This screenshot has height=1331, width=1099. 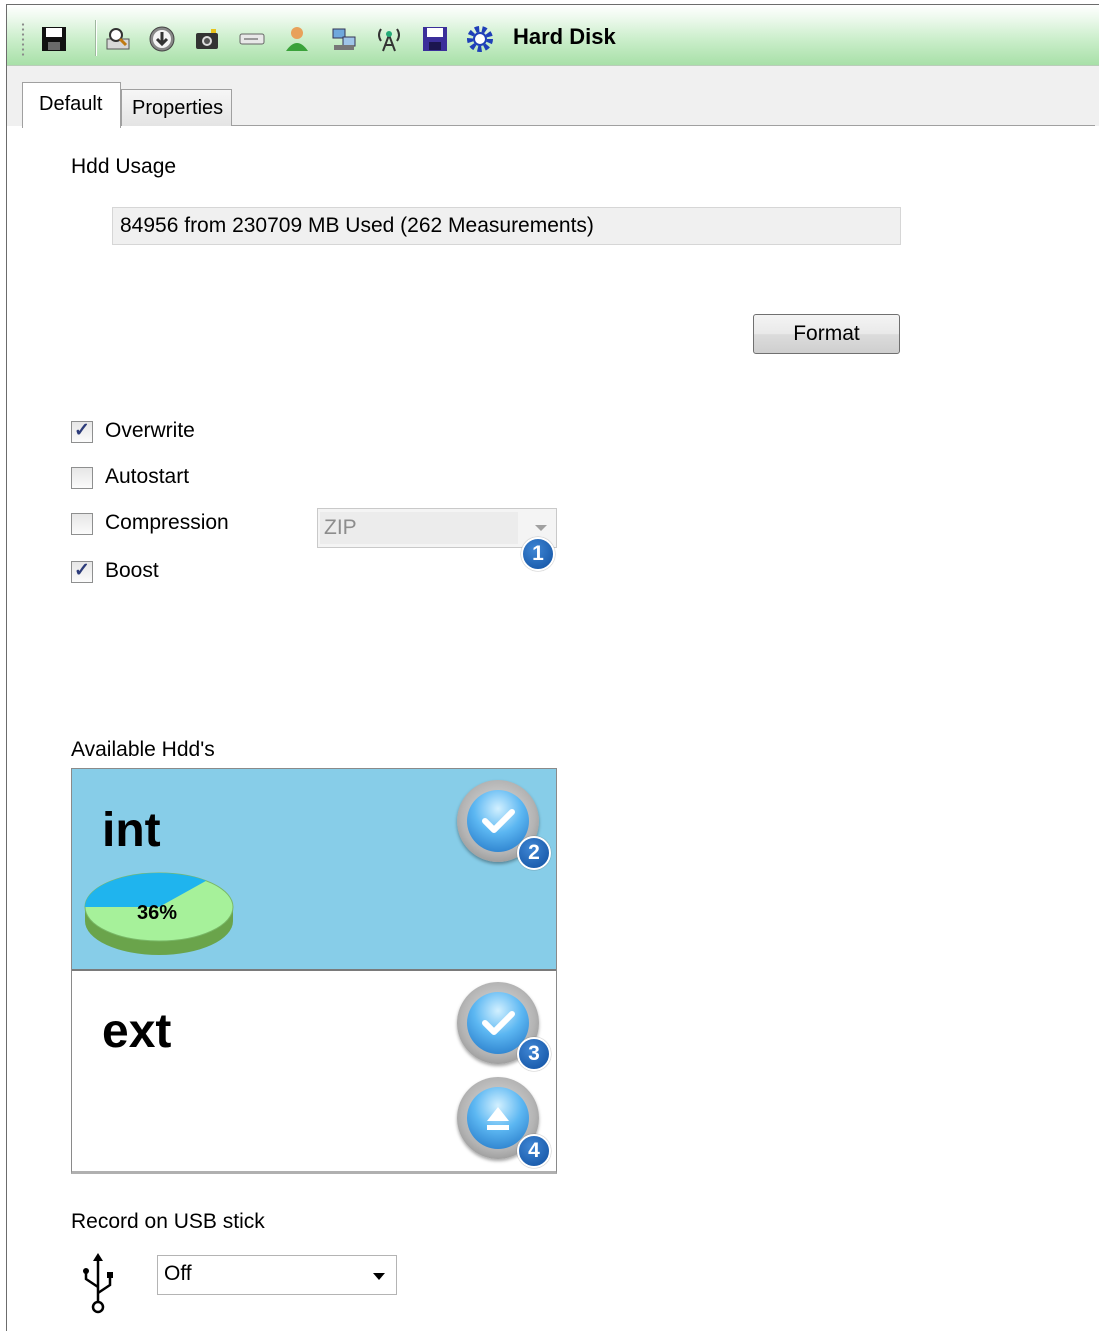 What do you see at coordinates (207, 39) in the screenshot?
I see `camera-icon` at bounding box center [207, 39].